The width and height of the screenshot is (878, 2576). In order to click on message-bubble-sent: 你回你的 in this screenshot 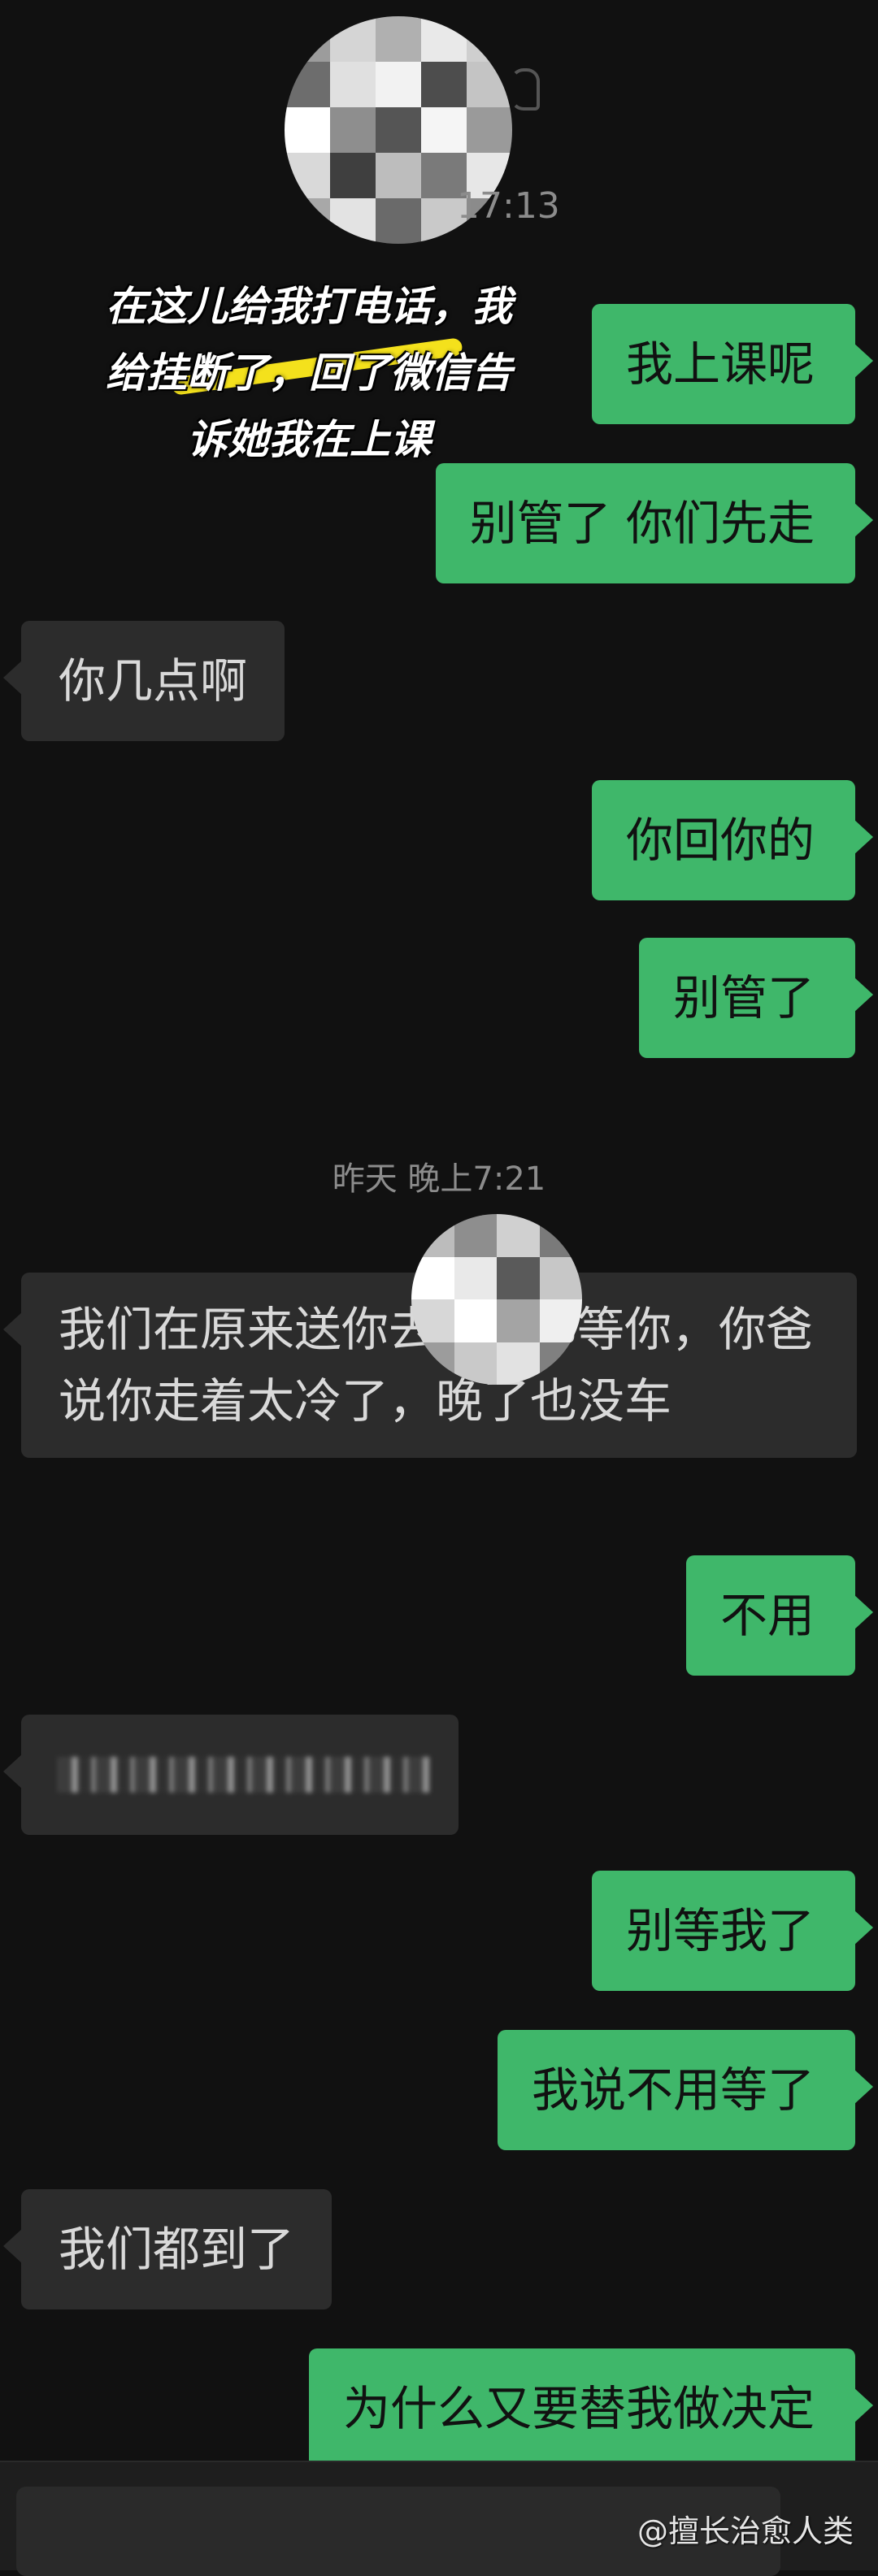, I will do `click(733, 840)`.